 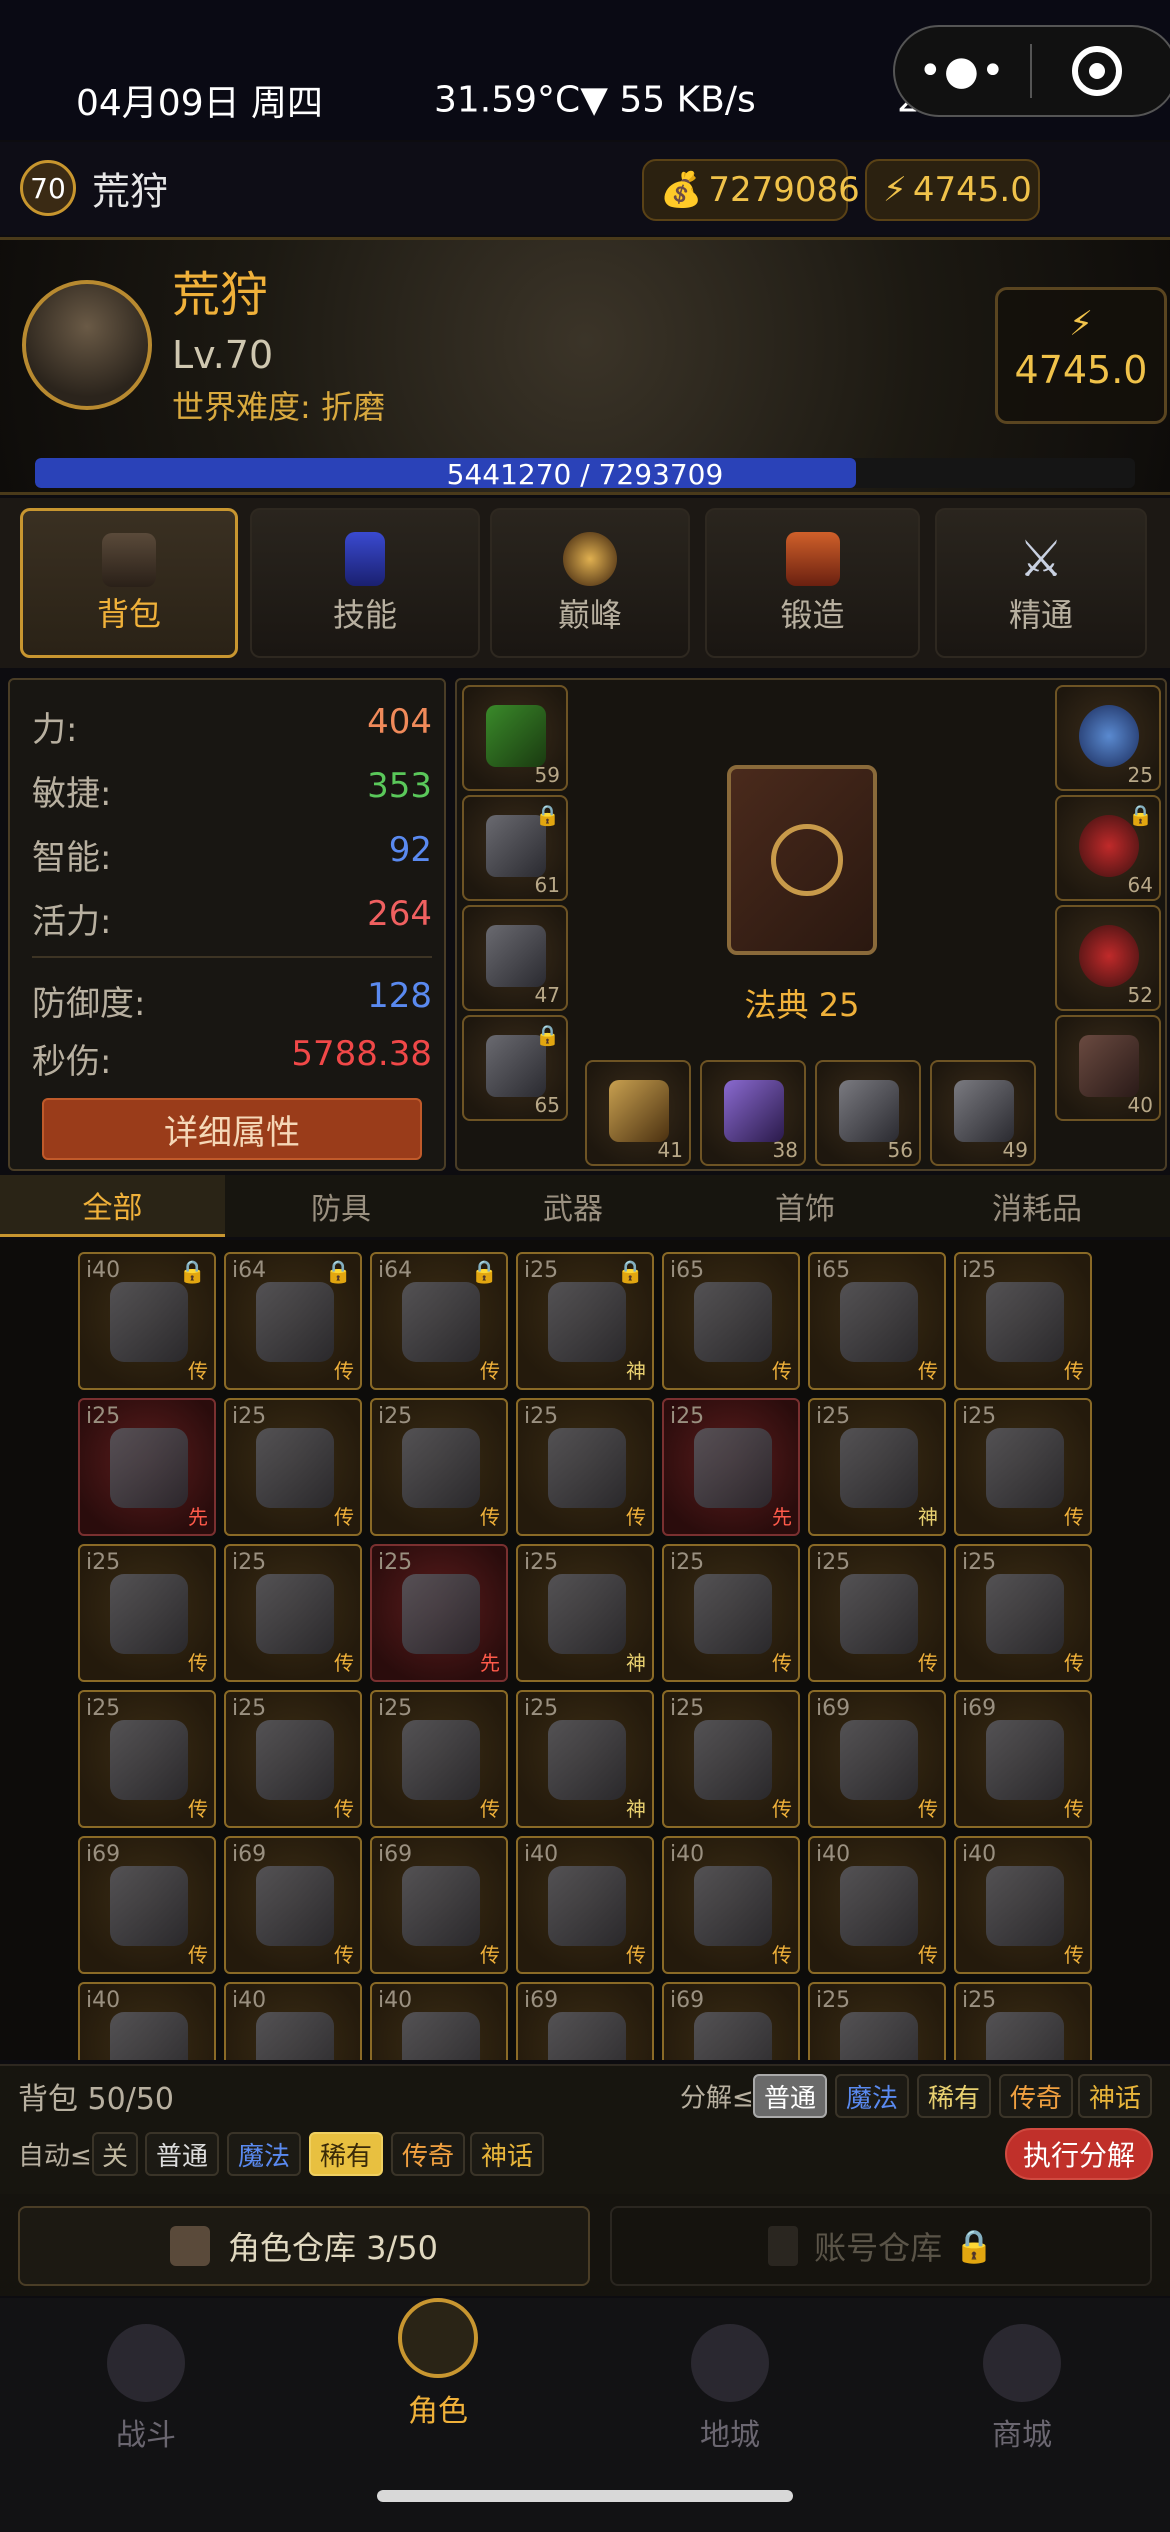 I want to click on execute-salvage-button: 执行分解, so click(x=1079, y=2154).